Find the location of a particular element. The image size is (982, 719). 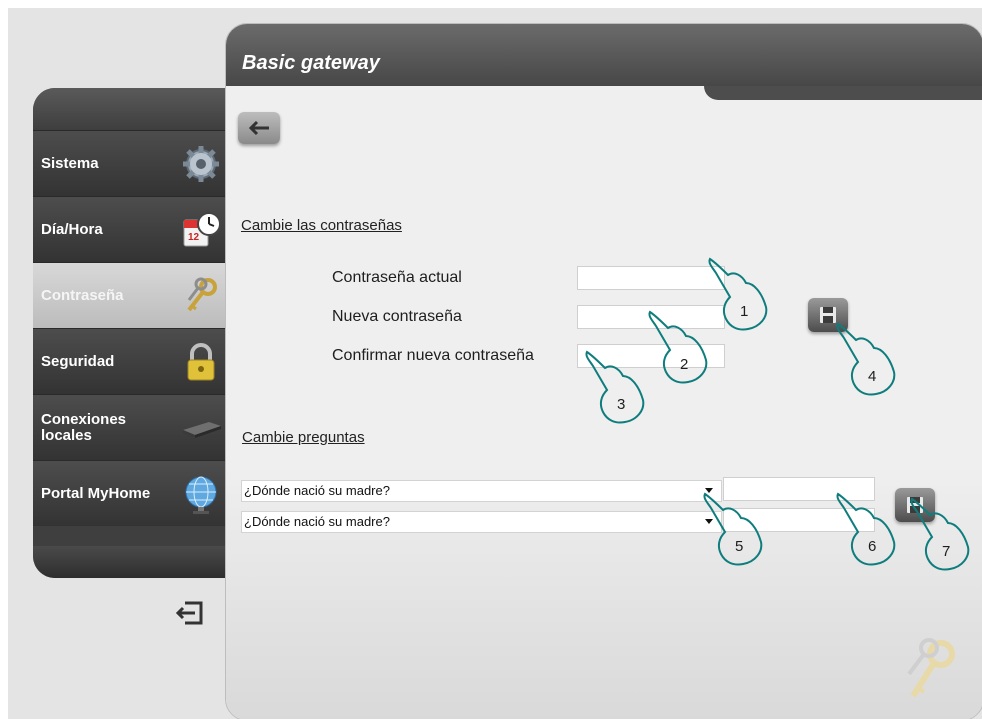

sidebar-item-label: Día/Hora is located at coordinates (72, 229).